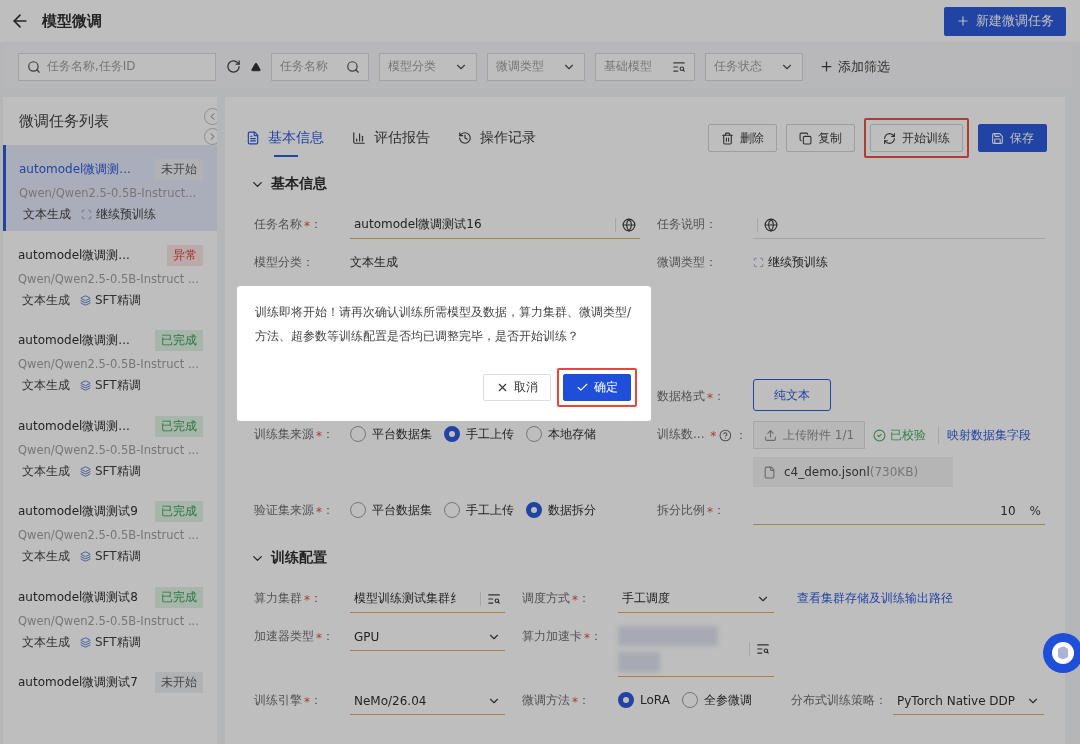 The height and width of the screenshot is (744, 1080). Describe the element at coordinates (899, 511) in the screenshot. I see `input-field: 10 %` at that location.